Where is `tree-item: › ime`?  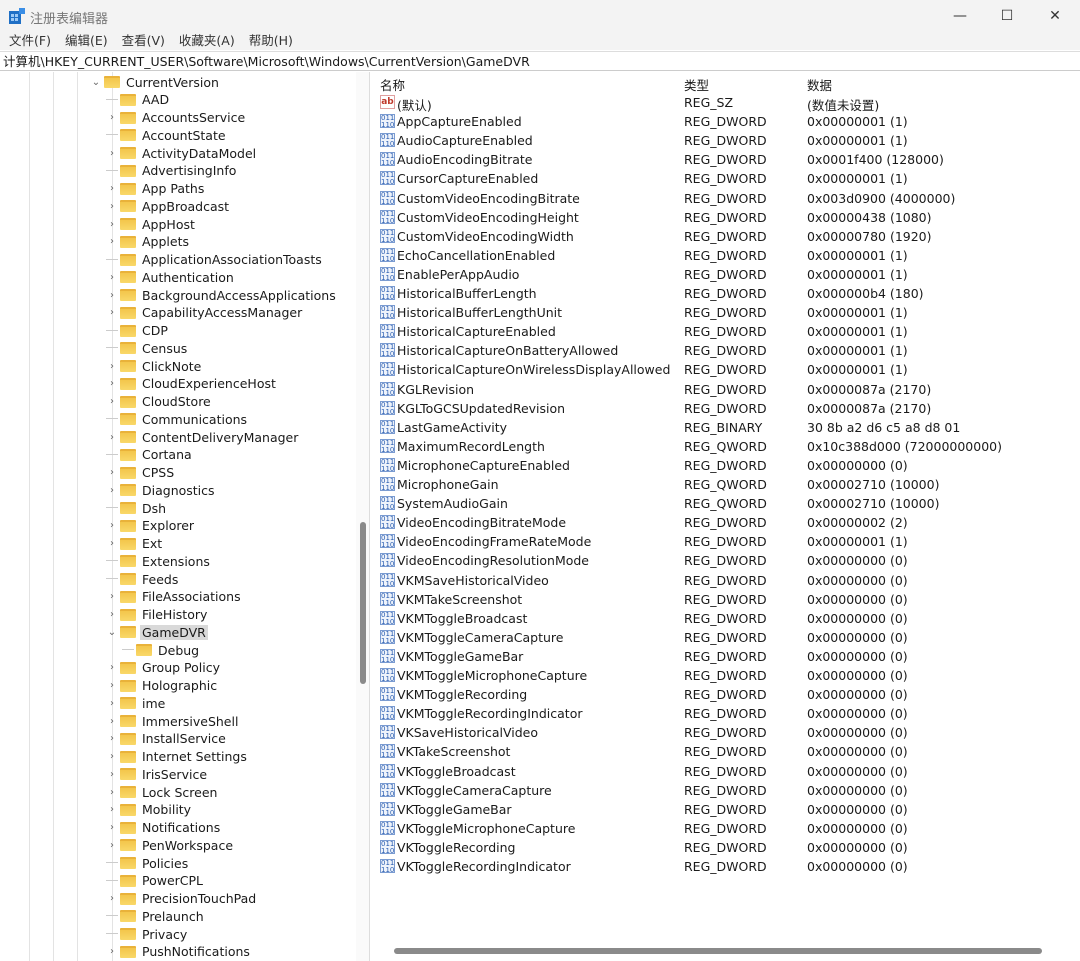
tree-item: › ime is located at coordinates (136, 703).